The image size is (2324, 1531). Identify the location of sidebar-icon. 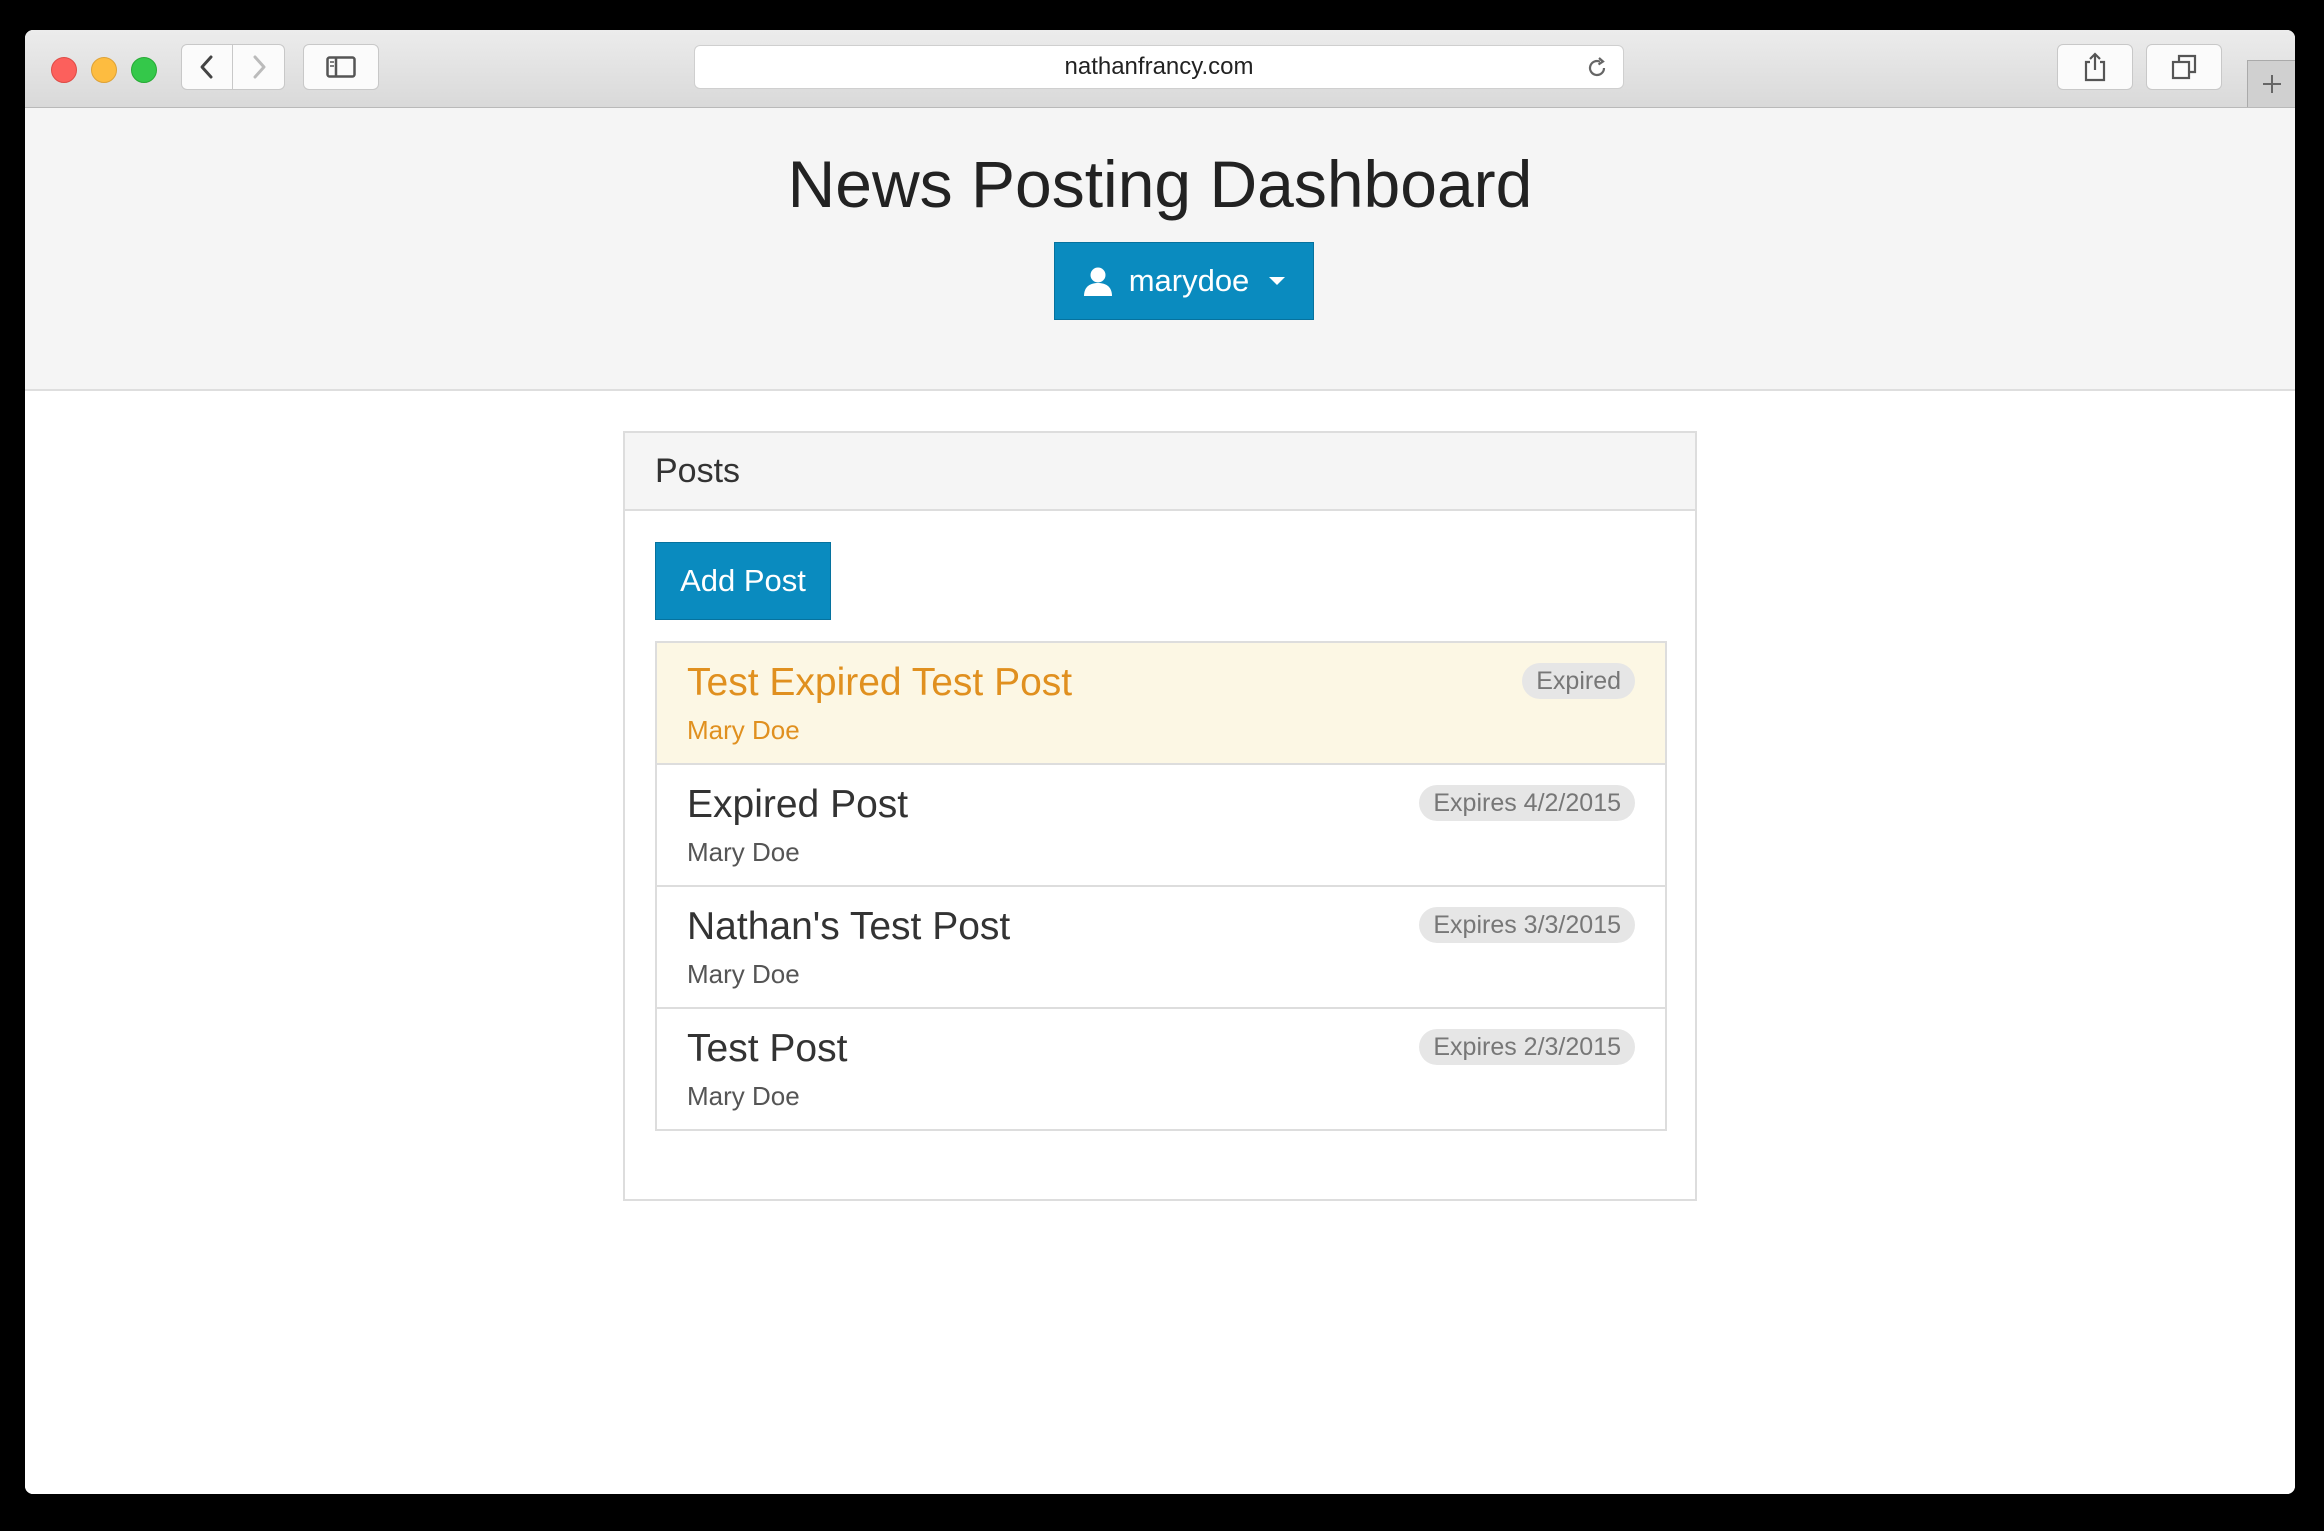
(341, 67).